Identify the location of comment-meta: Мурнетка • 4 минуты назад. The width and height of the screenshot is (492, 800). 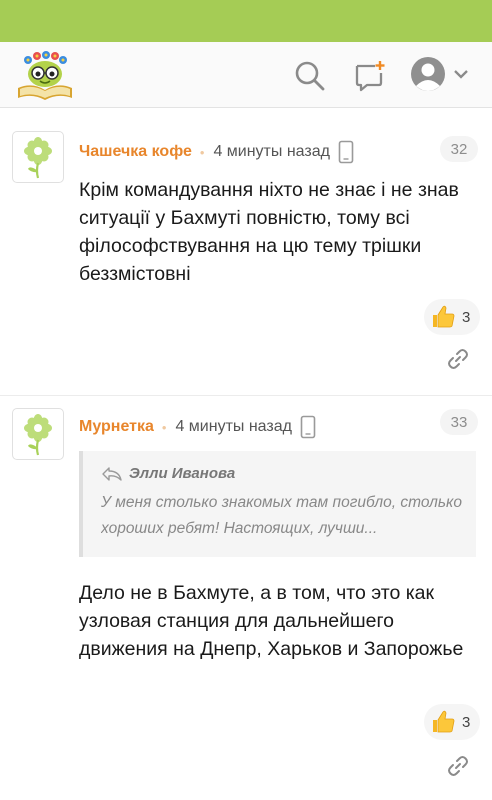
(197, 427).